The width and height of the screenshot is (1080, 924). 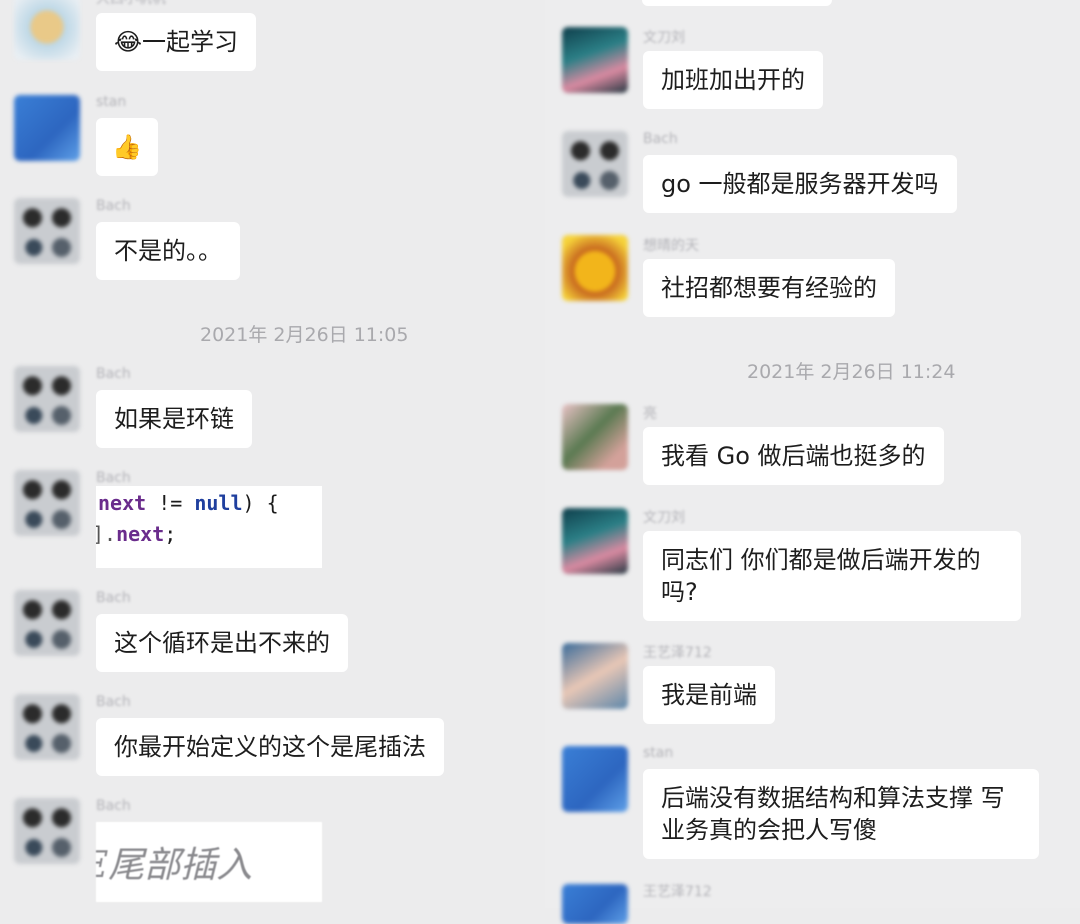 I want to click on code-snippet-image: next != null) { ].next;, so click(x=209, y=527).